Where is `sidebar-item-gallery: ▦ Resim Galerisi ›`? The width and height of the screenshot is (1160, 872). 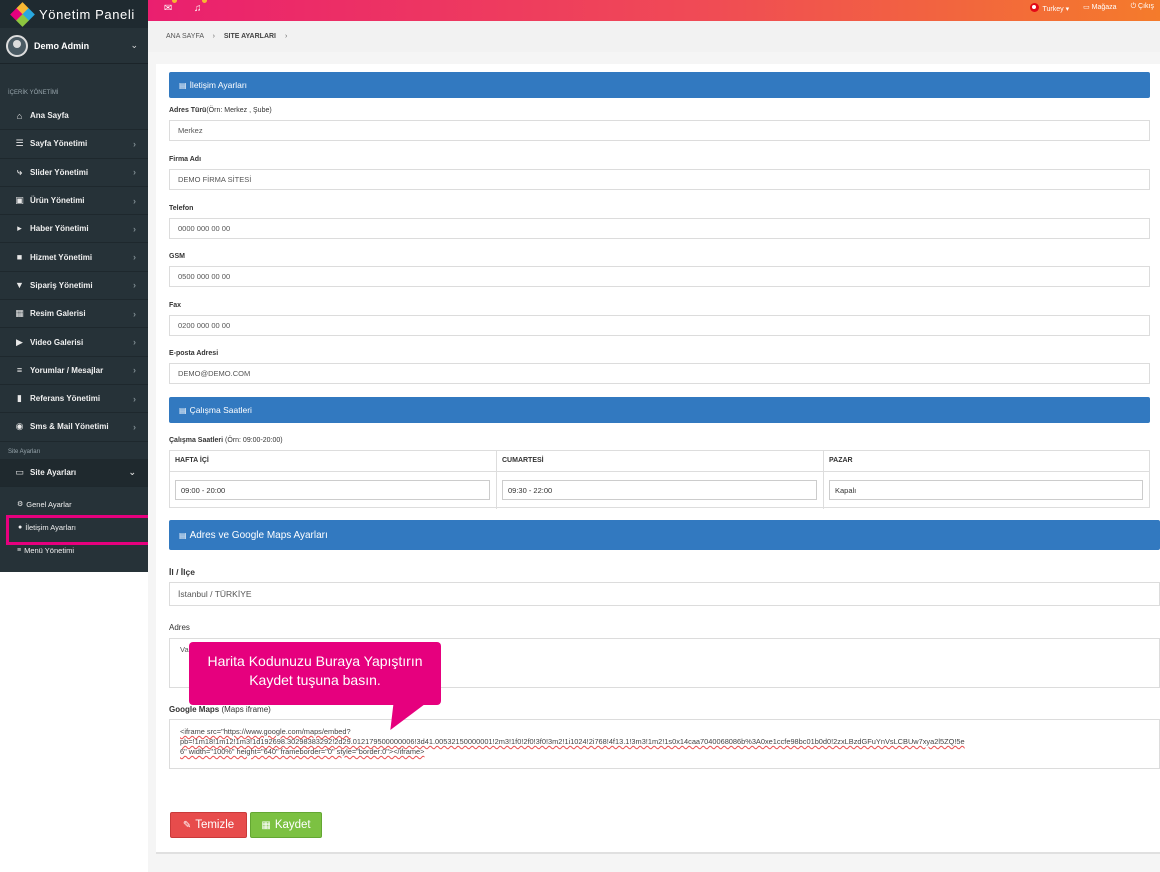 sidebar-item-gallery: ▦ Resim Galerisi › is located at coordinates (74, 314).